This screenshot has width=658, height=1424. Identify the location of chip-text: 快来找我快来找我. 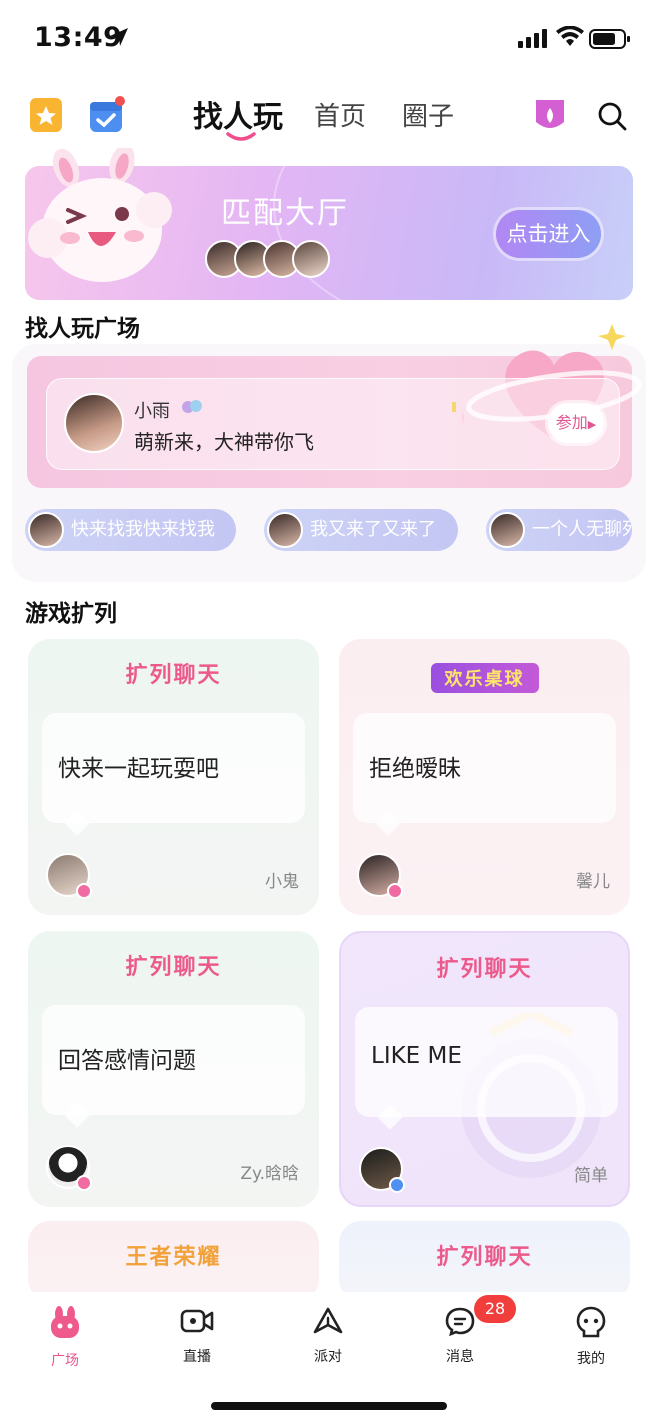
(143, 529).